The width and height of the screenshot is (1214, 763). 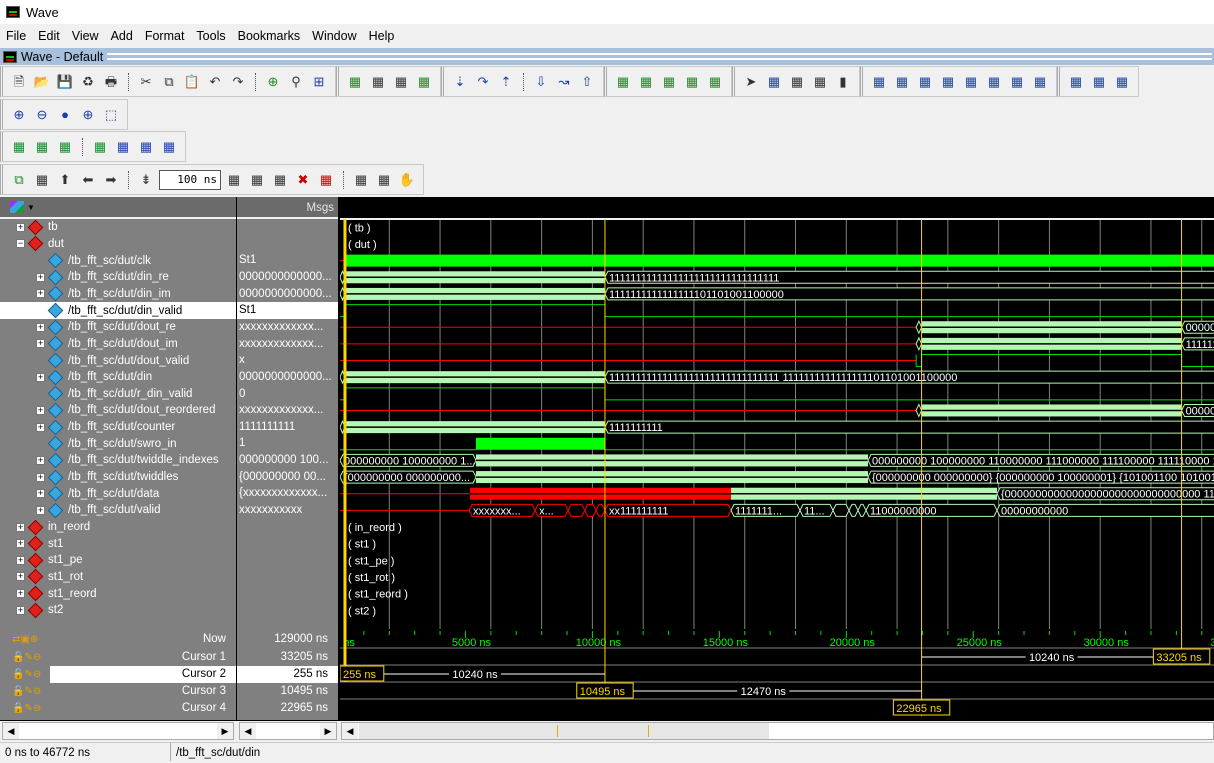 I want to click on document-tab-bar: Wave - Default, so click(x=607, y=56).